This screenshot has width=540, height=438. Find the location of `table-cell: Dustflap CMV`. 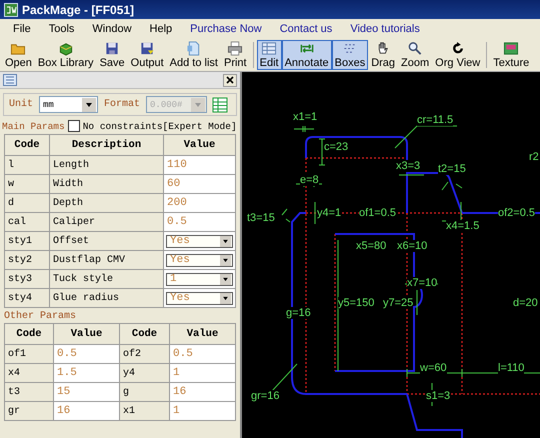

table-cell: Dustflap CMV is located at coordinates (106, 260).